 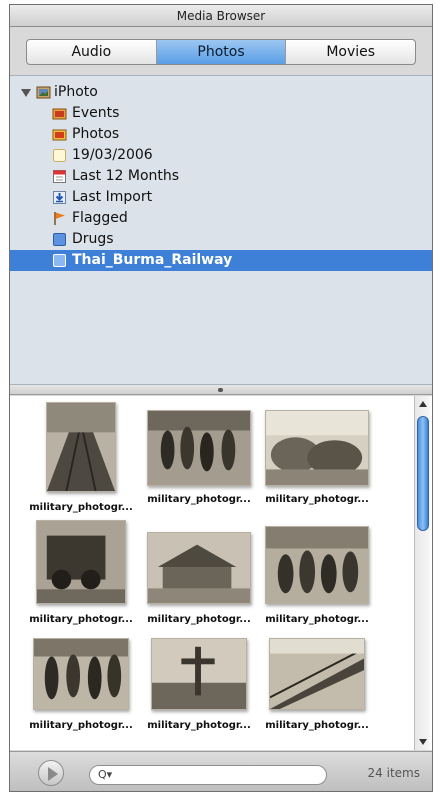 I want to click on tab-audio: Audio, so click(x=92, y=52).